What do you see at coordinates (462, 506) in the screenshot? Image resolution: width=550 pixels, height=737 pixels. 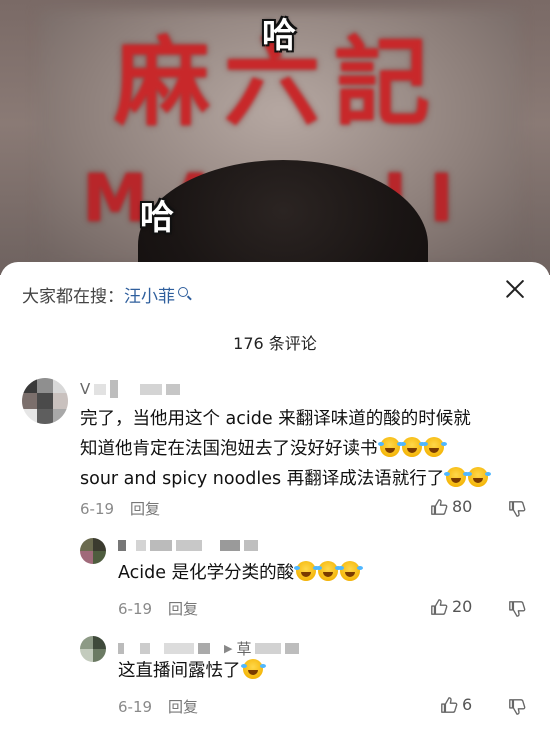 I see `like-count: 80` at bounding box center [462, 506].